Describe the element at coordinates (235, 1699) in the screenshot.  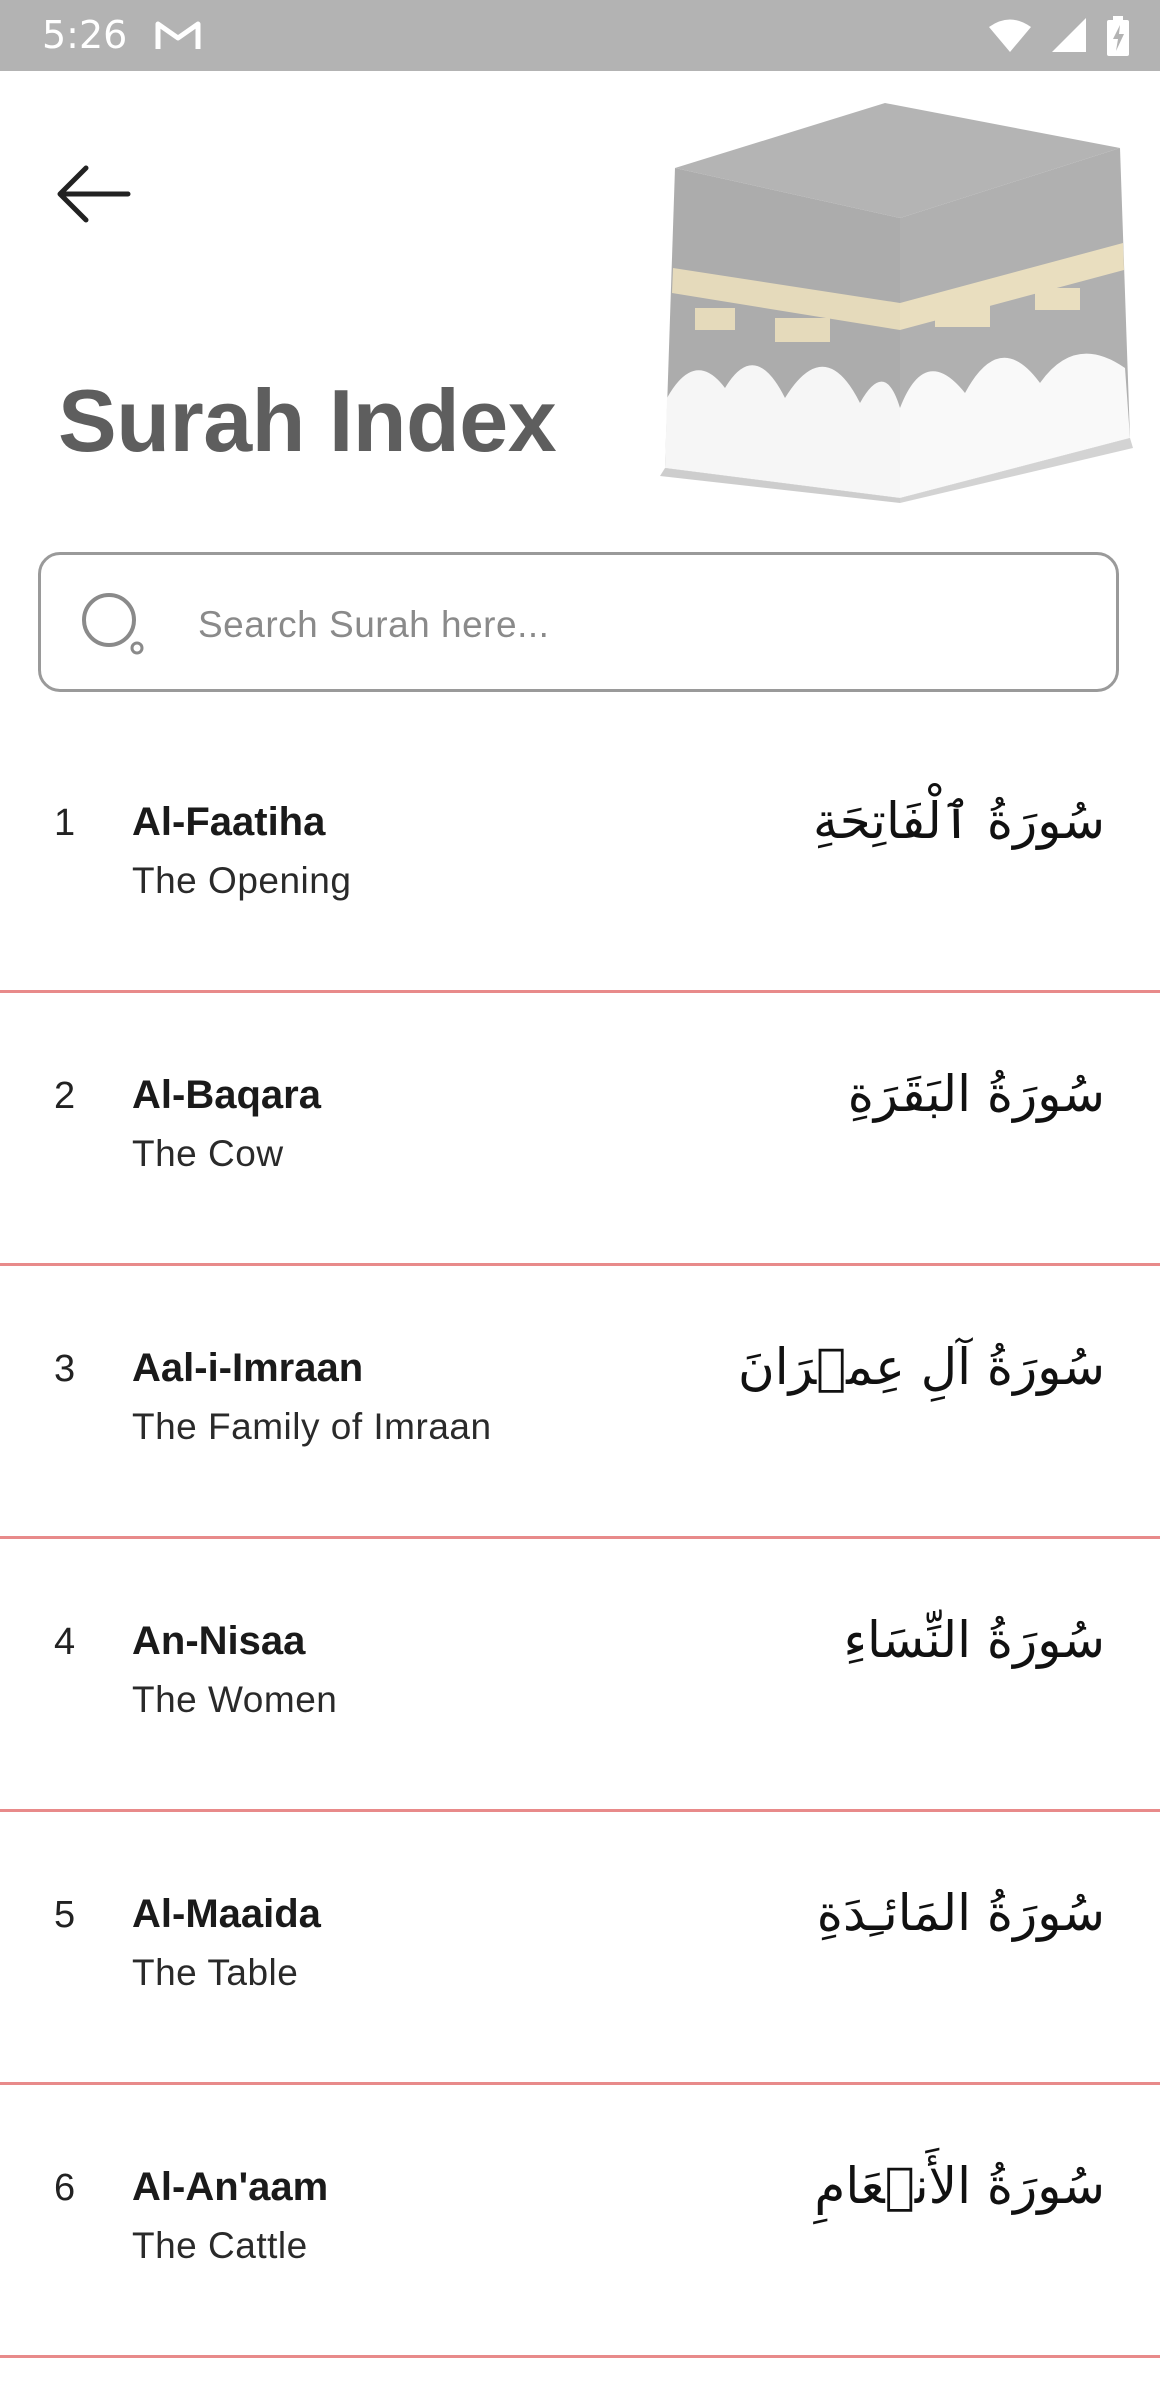
I see `surah-meaning: The Women` at that location.